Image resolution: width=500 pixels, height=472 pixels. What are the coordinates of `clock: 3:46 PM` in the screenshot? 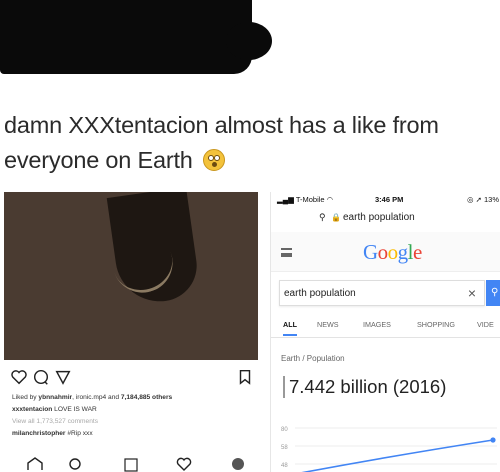 It's located at (389, 199).